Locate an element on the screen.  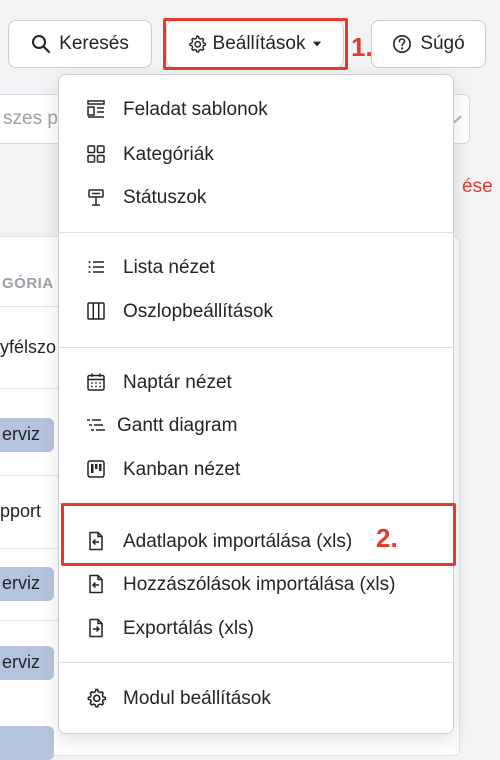
columns-icon is located at coordinates (96, 311).